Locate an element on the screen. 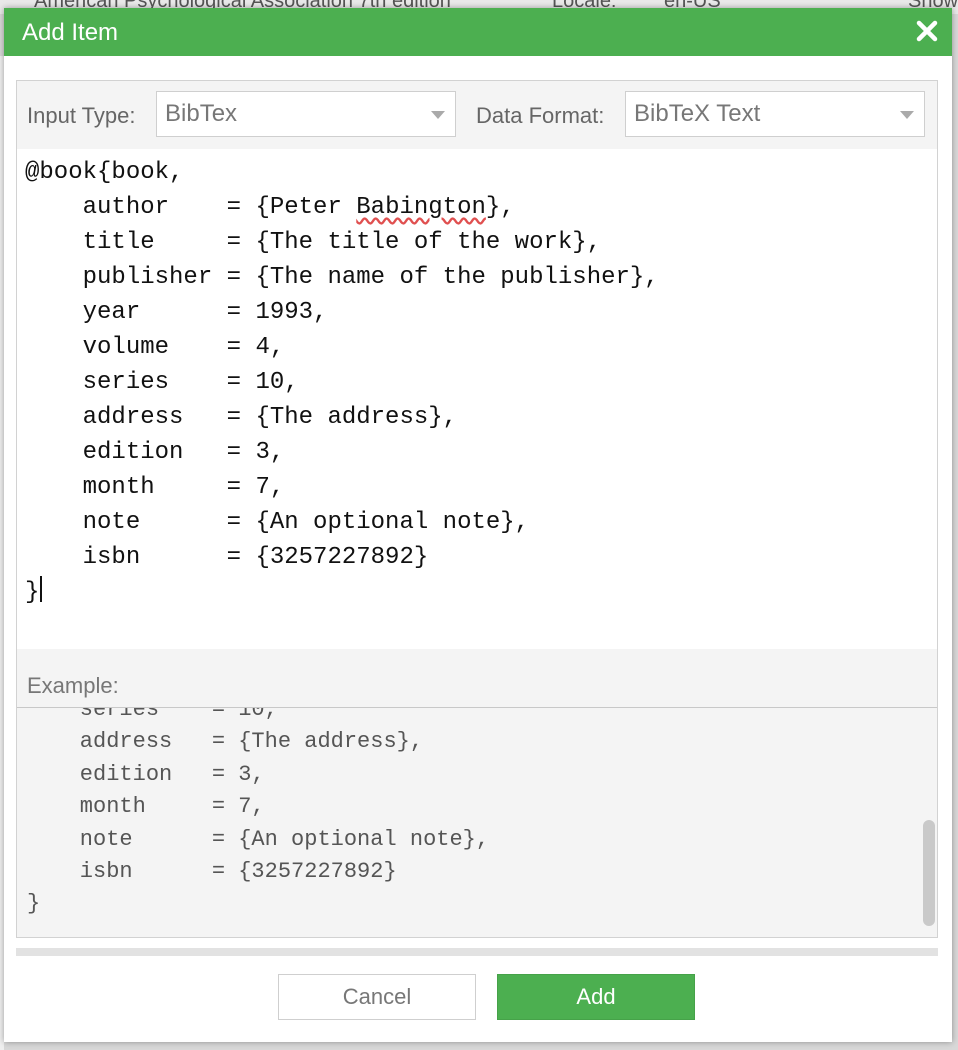  input-type-select: BibTex is located at coordinates (306, 114).